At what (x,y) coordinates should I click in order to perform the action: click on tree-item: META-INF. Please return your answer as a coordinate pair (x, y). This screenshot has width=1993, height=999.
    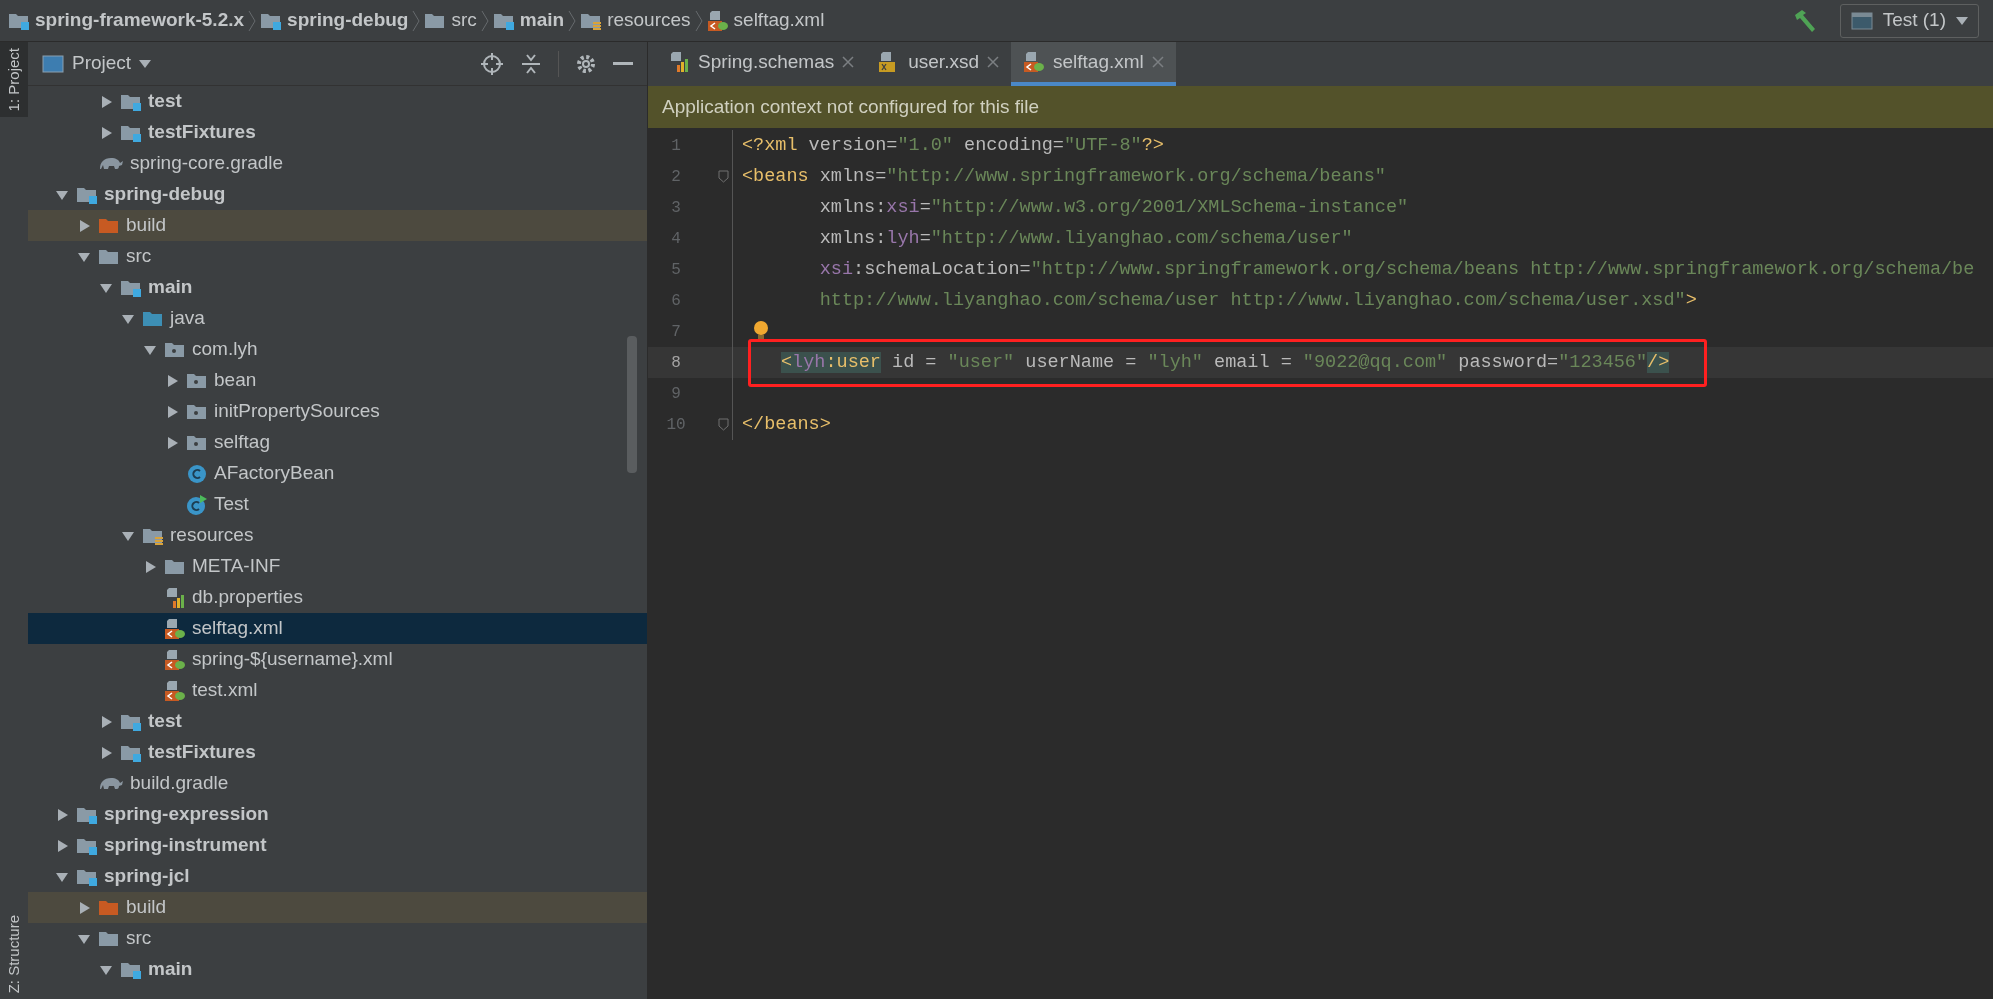
    Looking at the image, I should click on (337, 566).